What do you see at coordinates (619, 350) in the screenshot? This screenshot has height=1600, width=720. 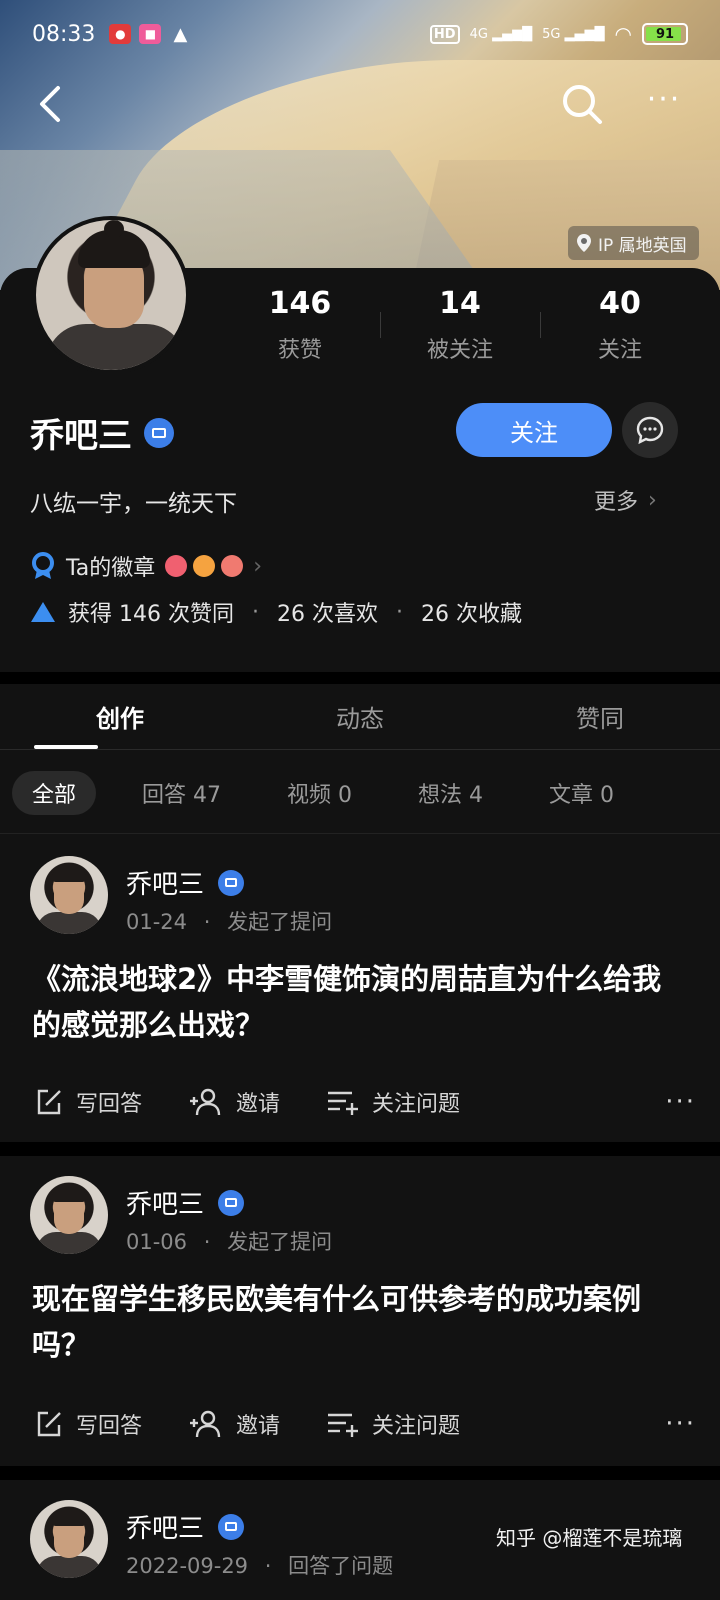 I see `stat-label: 关注` at bounding box center [619, 350].